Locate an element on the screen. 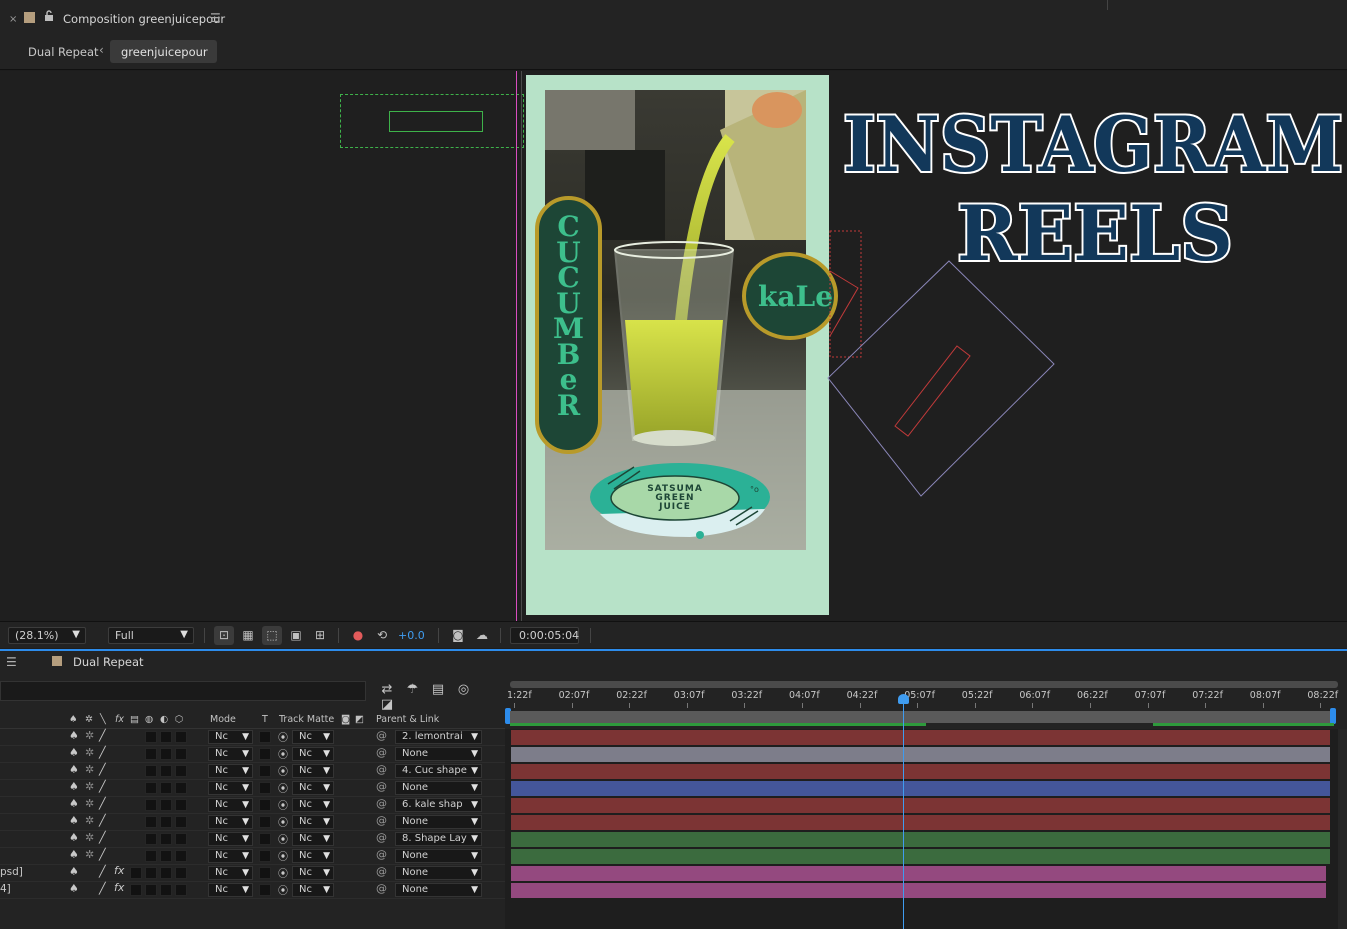  layer-bounding-box-inner is located at coordinates (436, 121).